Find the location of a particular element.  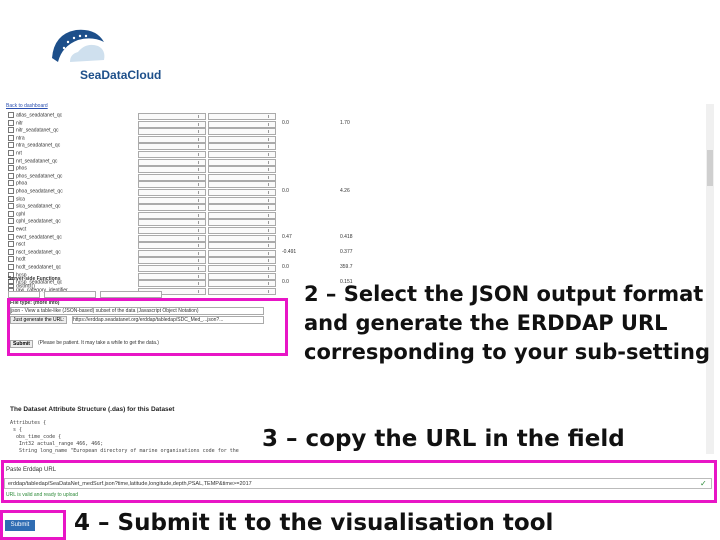

variable-row: nsct_seadatanet_qc is located at coordinates (34, 252).